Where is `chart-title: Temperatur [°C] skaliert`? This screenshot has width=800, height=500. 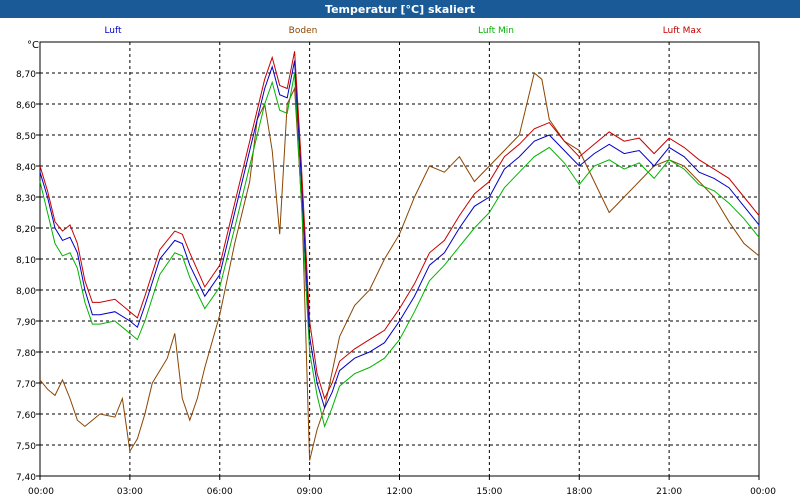
chart-title: Temperatur [°C] skaliert is located at coordinates (400, 9).